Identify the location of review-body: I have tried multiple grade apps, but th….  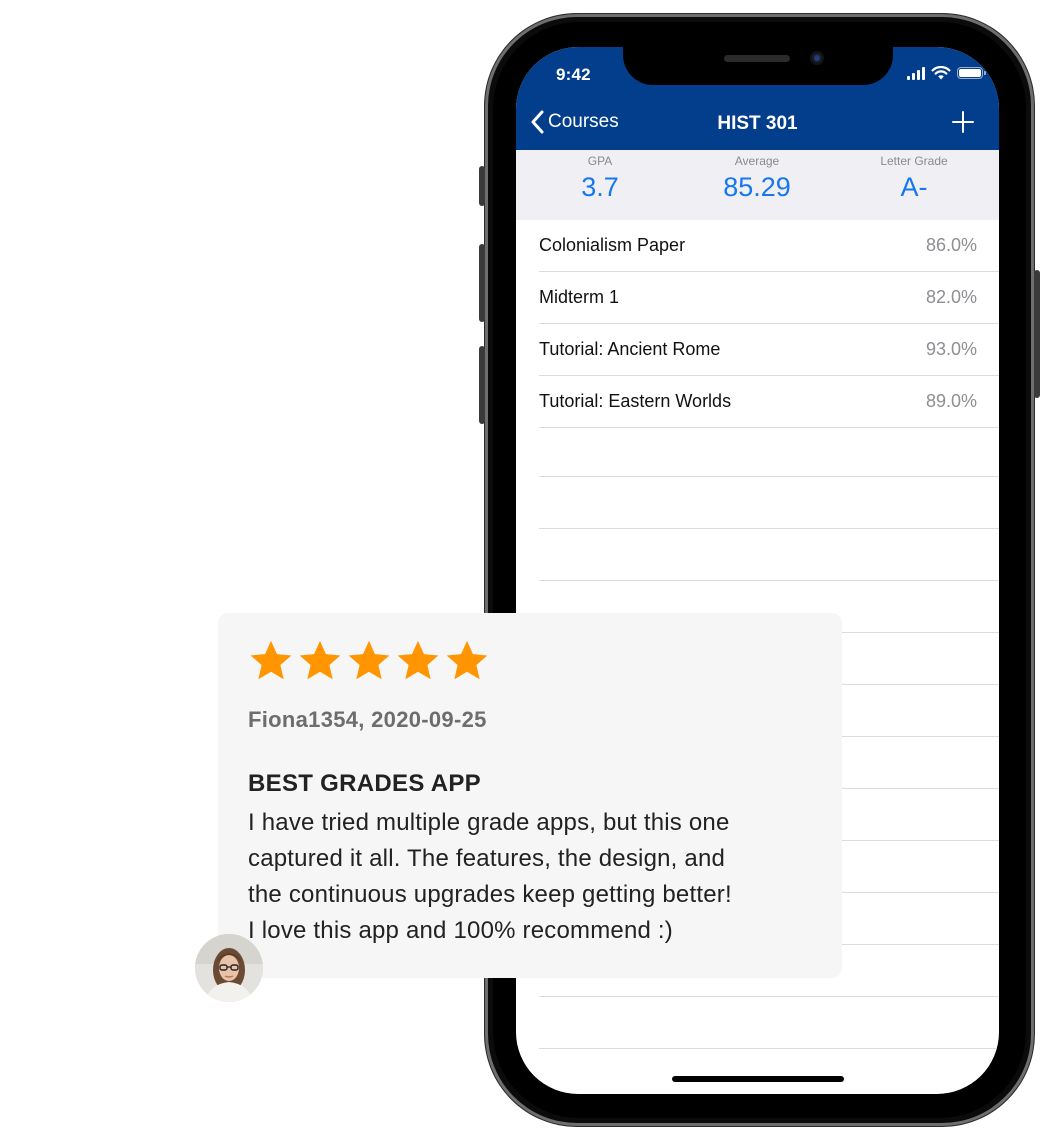
(538, 877).